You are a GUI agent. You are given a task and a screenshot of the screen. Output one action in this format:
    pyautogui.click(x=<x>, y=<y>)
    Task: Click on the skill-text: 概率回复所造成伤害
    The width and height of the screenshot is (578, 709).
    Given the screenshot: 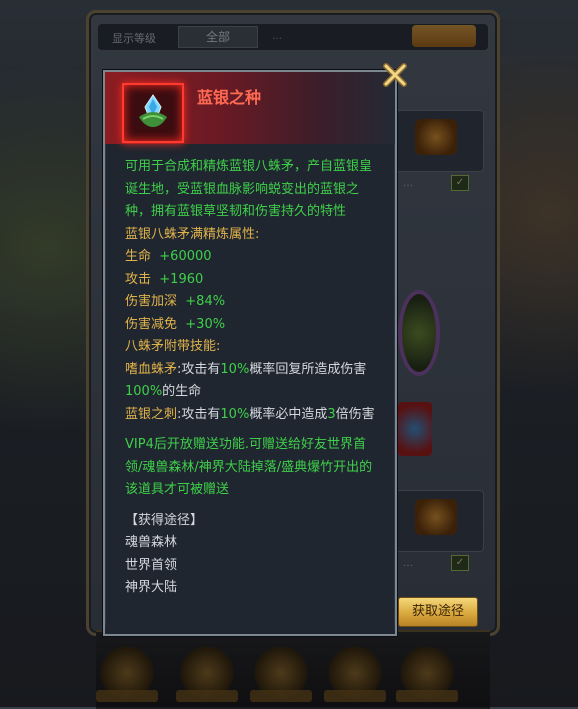 What is the action you would take?
    pyautogui.click(x=308, y=369)
    